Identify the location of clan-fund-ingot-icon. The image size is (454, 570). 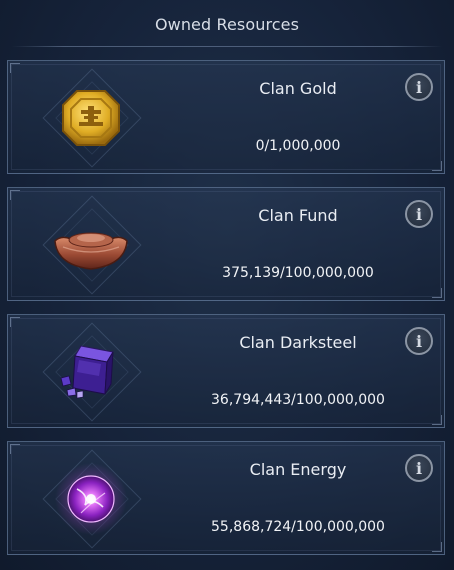
(91, 245).